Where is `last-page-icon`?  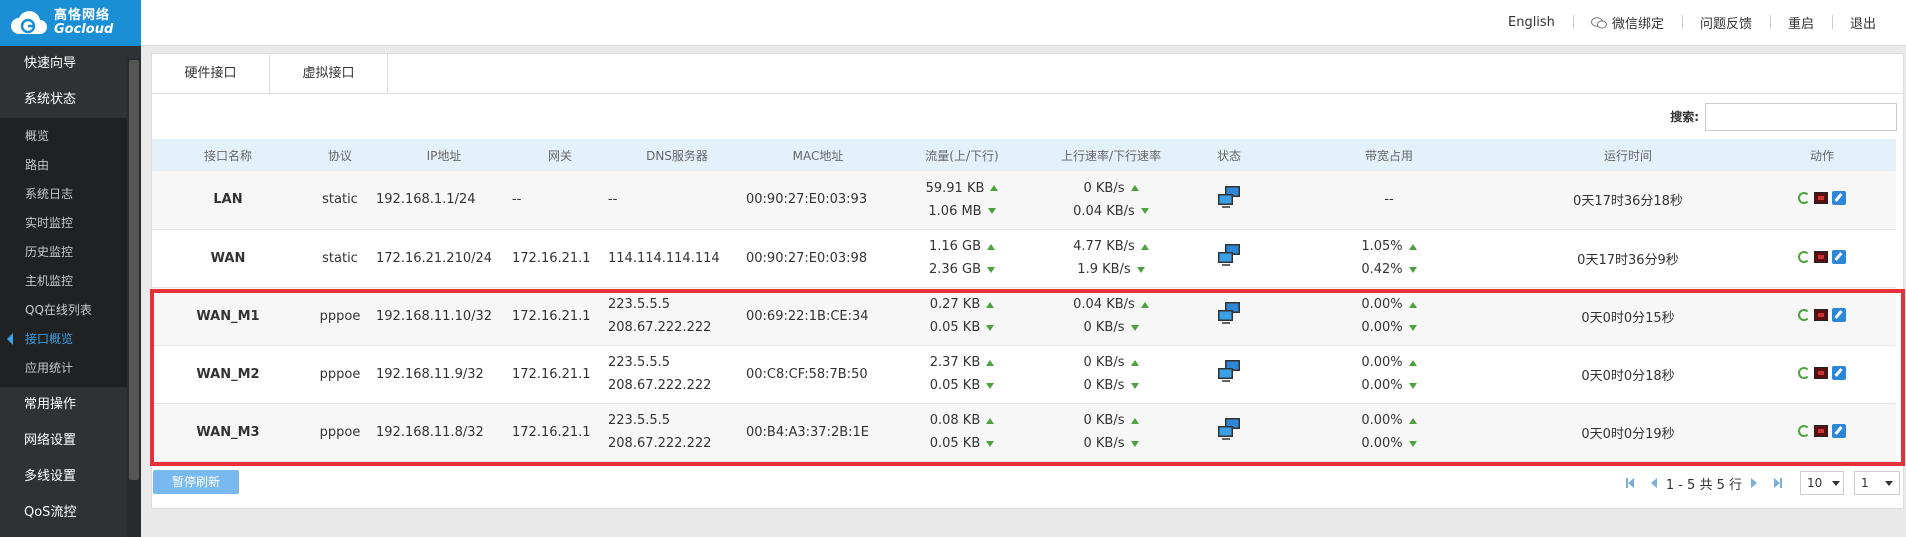
last-page-icon is located at coordinates (1778, 483).